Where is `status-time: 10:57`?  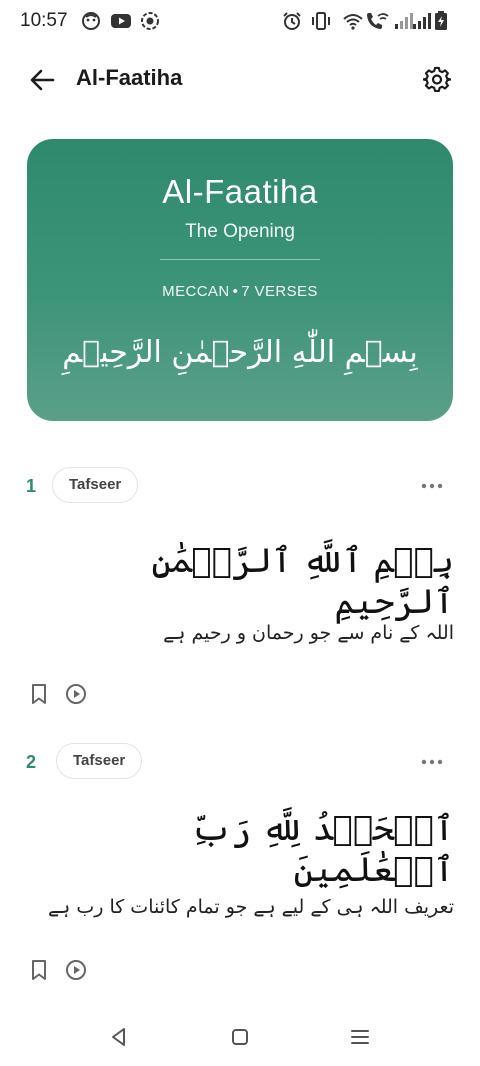
status-time: 10:57 is located at coordinates (44, 20).